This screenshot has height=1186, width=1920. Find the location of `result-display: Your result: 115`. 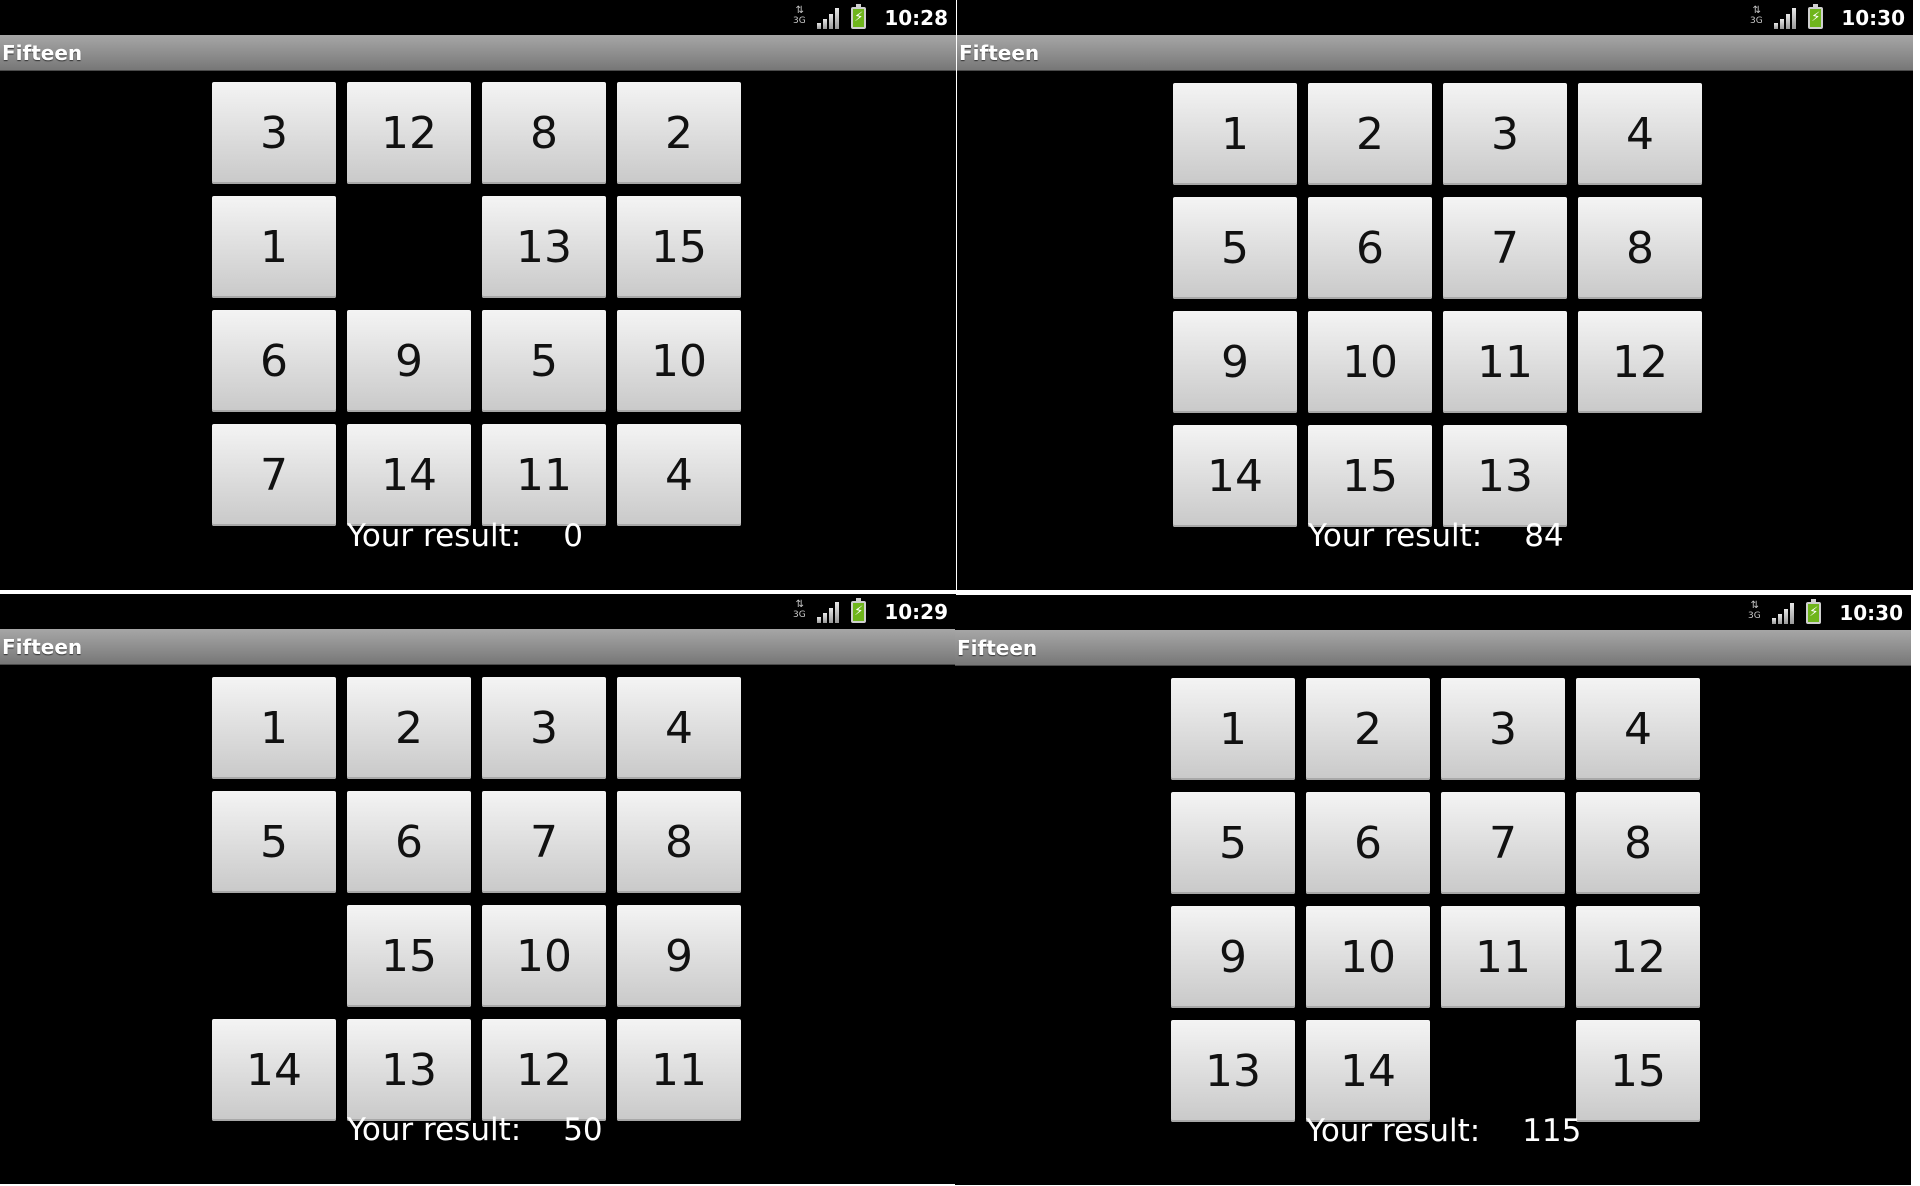

result-display: Your result: 115 is located at coordinates (1443, 1133).